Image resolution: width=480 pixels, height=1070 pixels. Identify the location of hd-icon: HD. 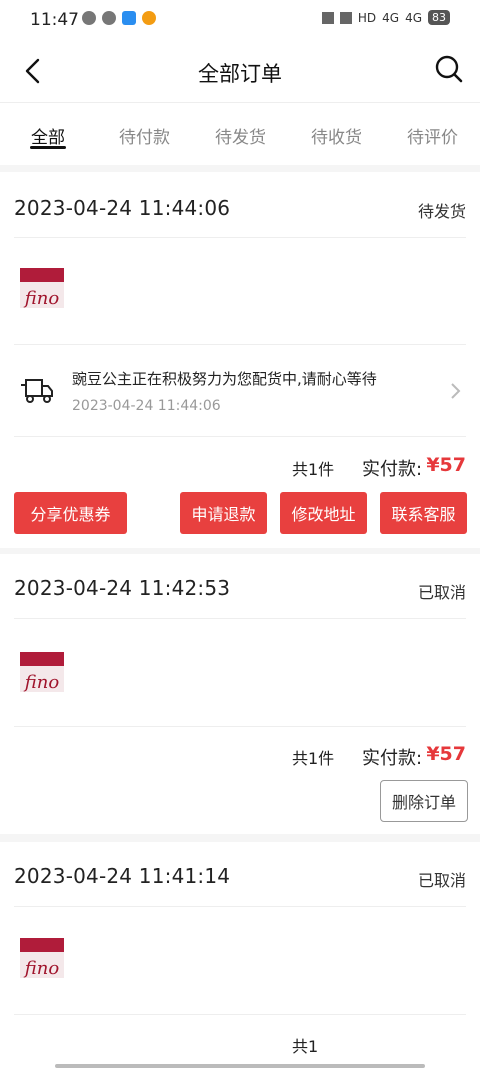
(367, 17).